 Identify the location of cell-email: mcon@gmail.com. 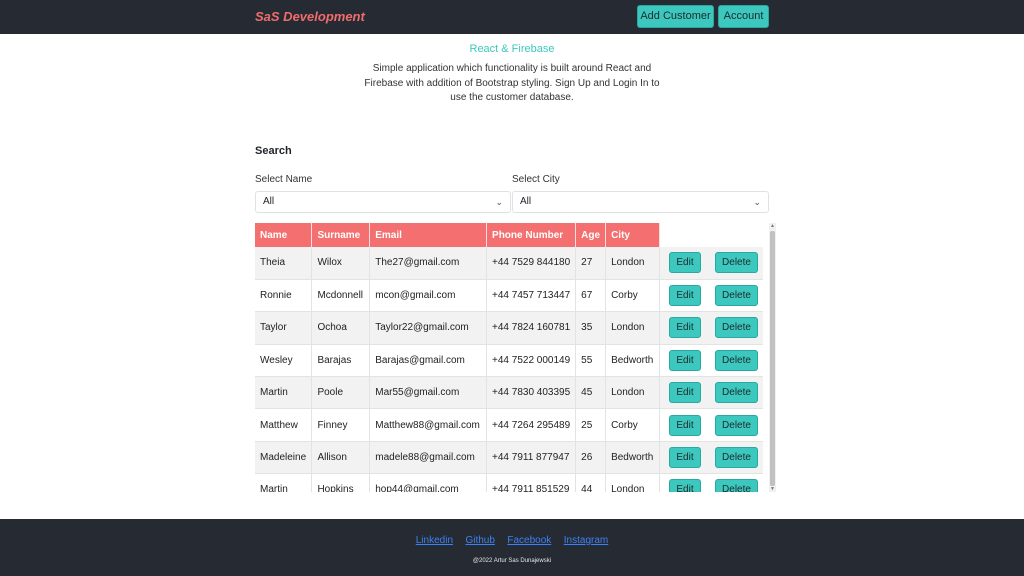
(428, 296).